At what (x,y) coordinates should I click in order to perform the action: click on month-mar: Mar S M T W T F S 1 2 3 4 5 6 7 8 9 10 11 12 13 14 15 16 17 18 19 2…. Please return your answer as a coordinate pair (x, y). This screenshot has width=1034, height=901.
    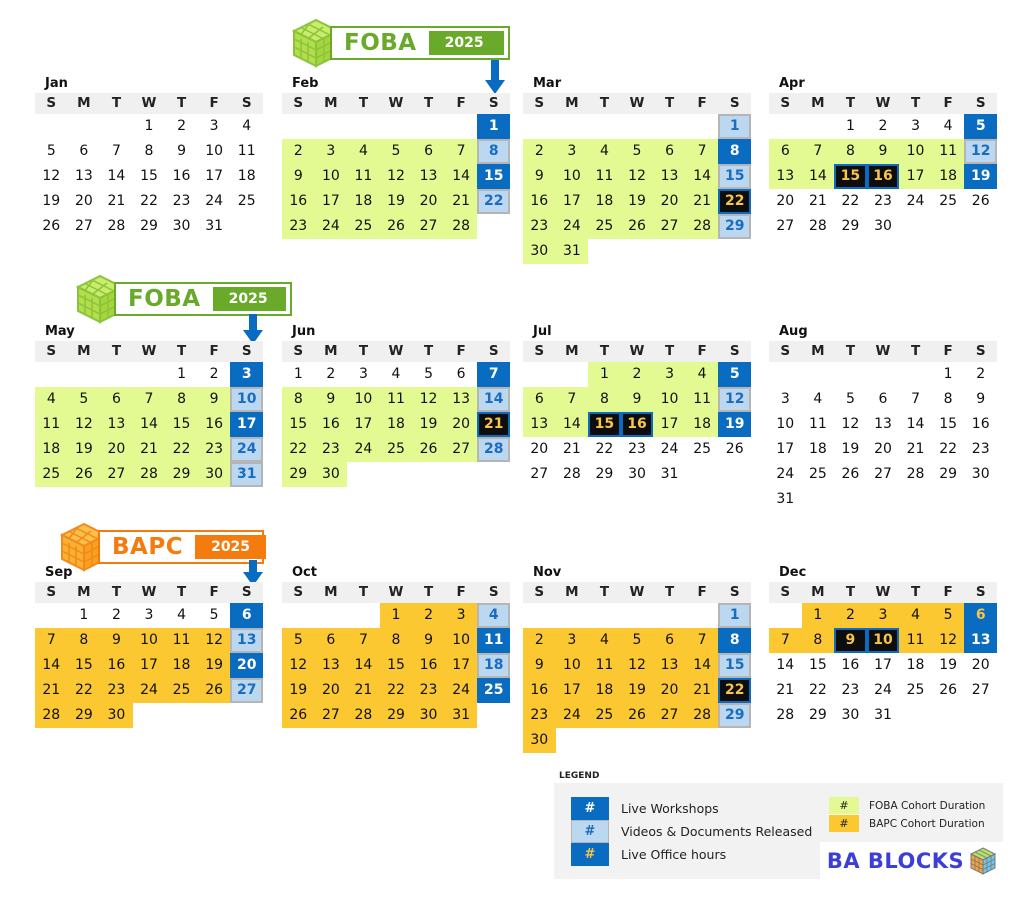
    Looking at the image, I should click on (637, 169).